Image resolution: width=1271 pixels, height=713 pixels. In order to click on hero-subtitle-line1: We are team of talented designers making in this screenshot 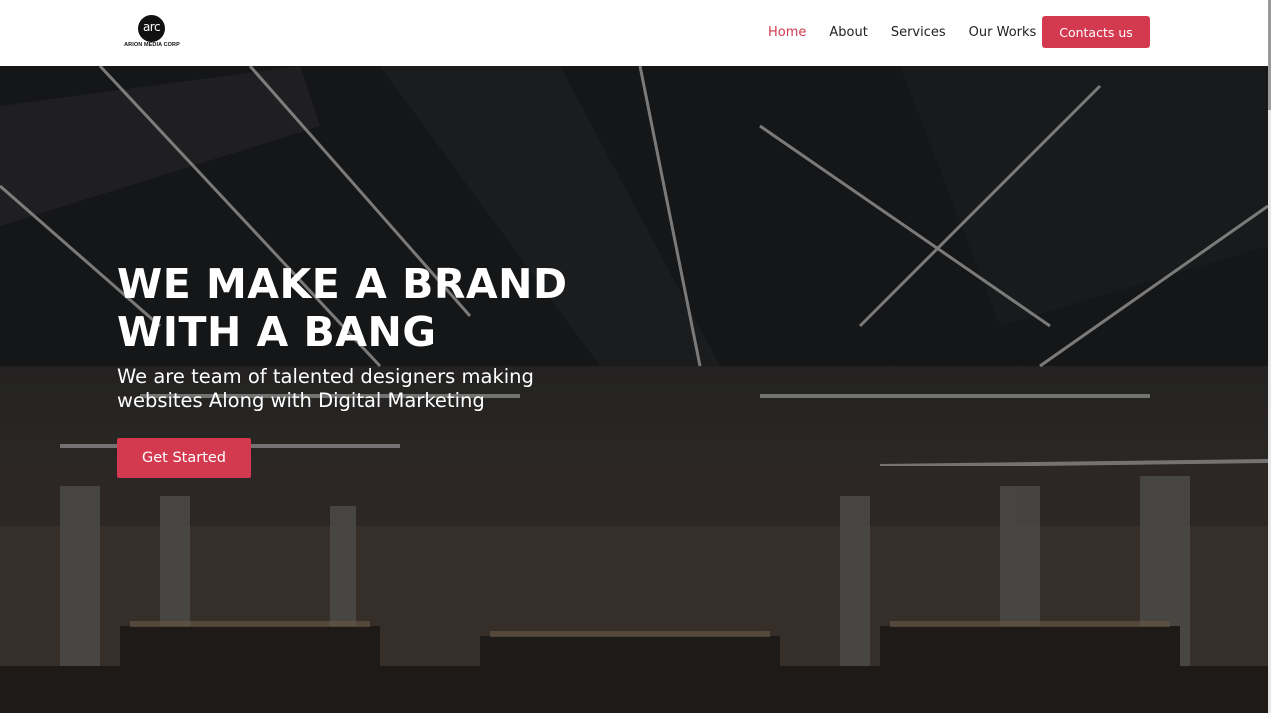, I will do `click(325, 376)`.